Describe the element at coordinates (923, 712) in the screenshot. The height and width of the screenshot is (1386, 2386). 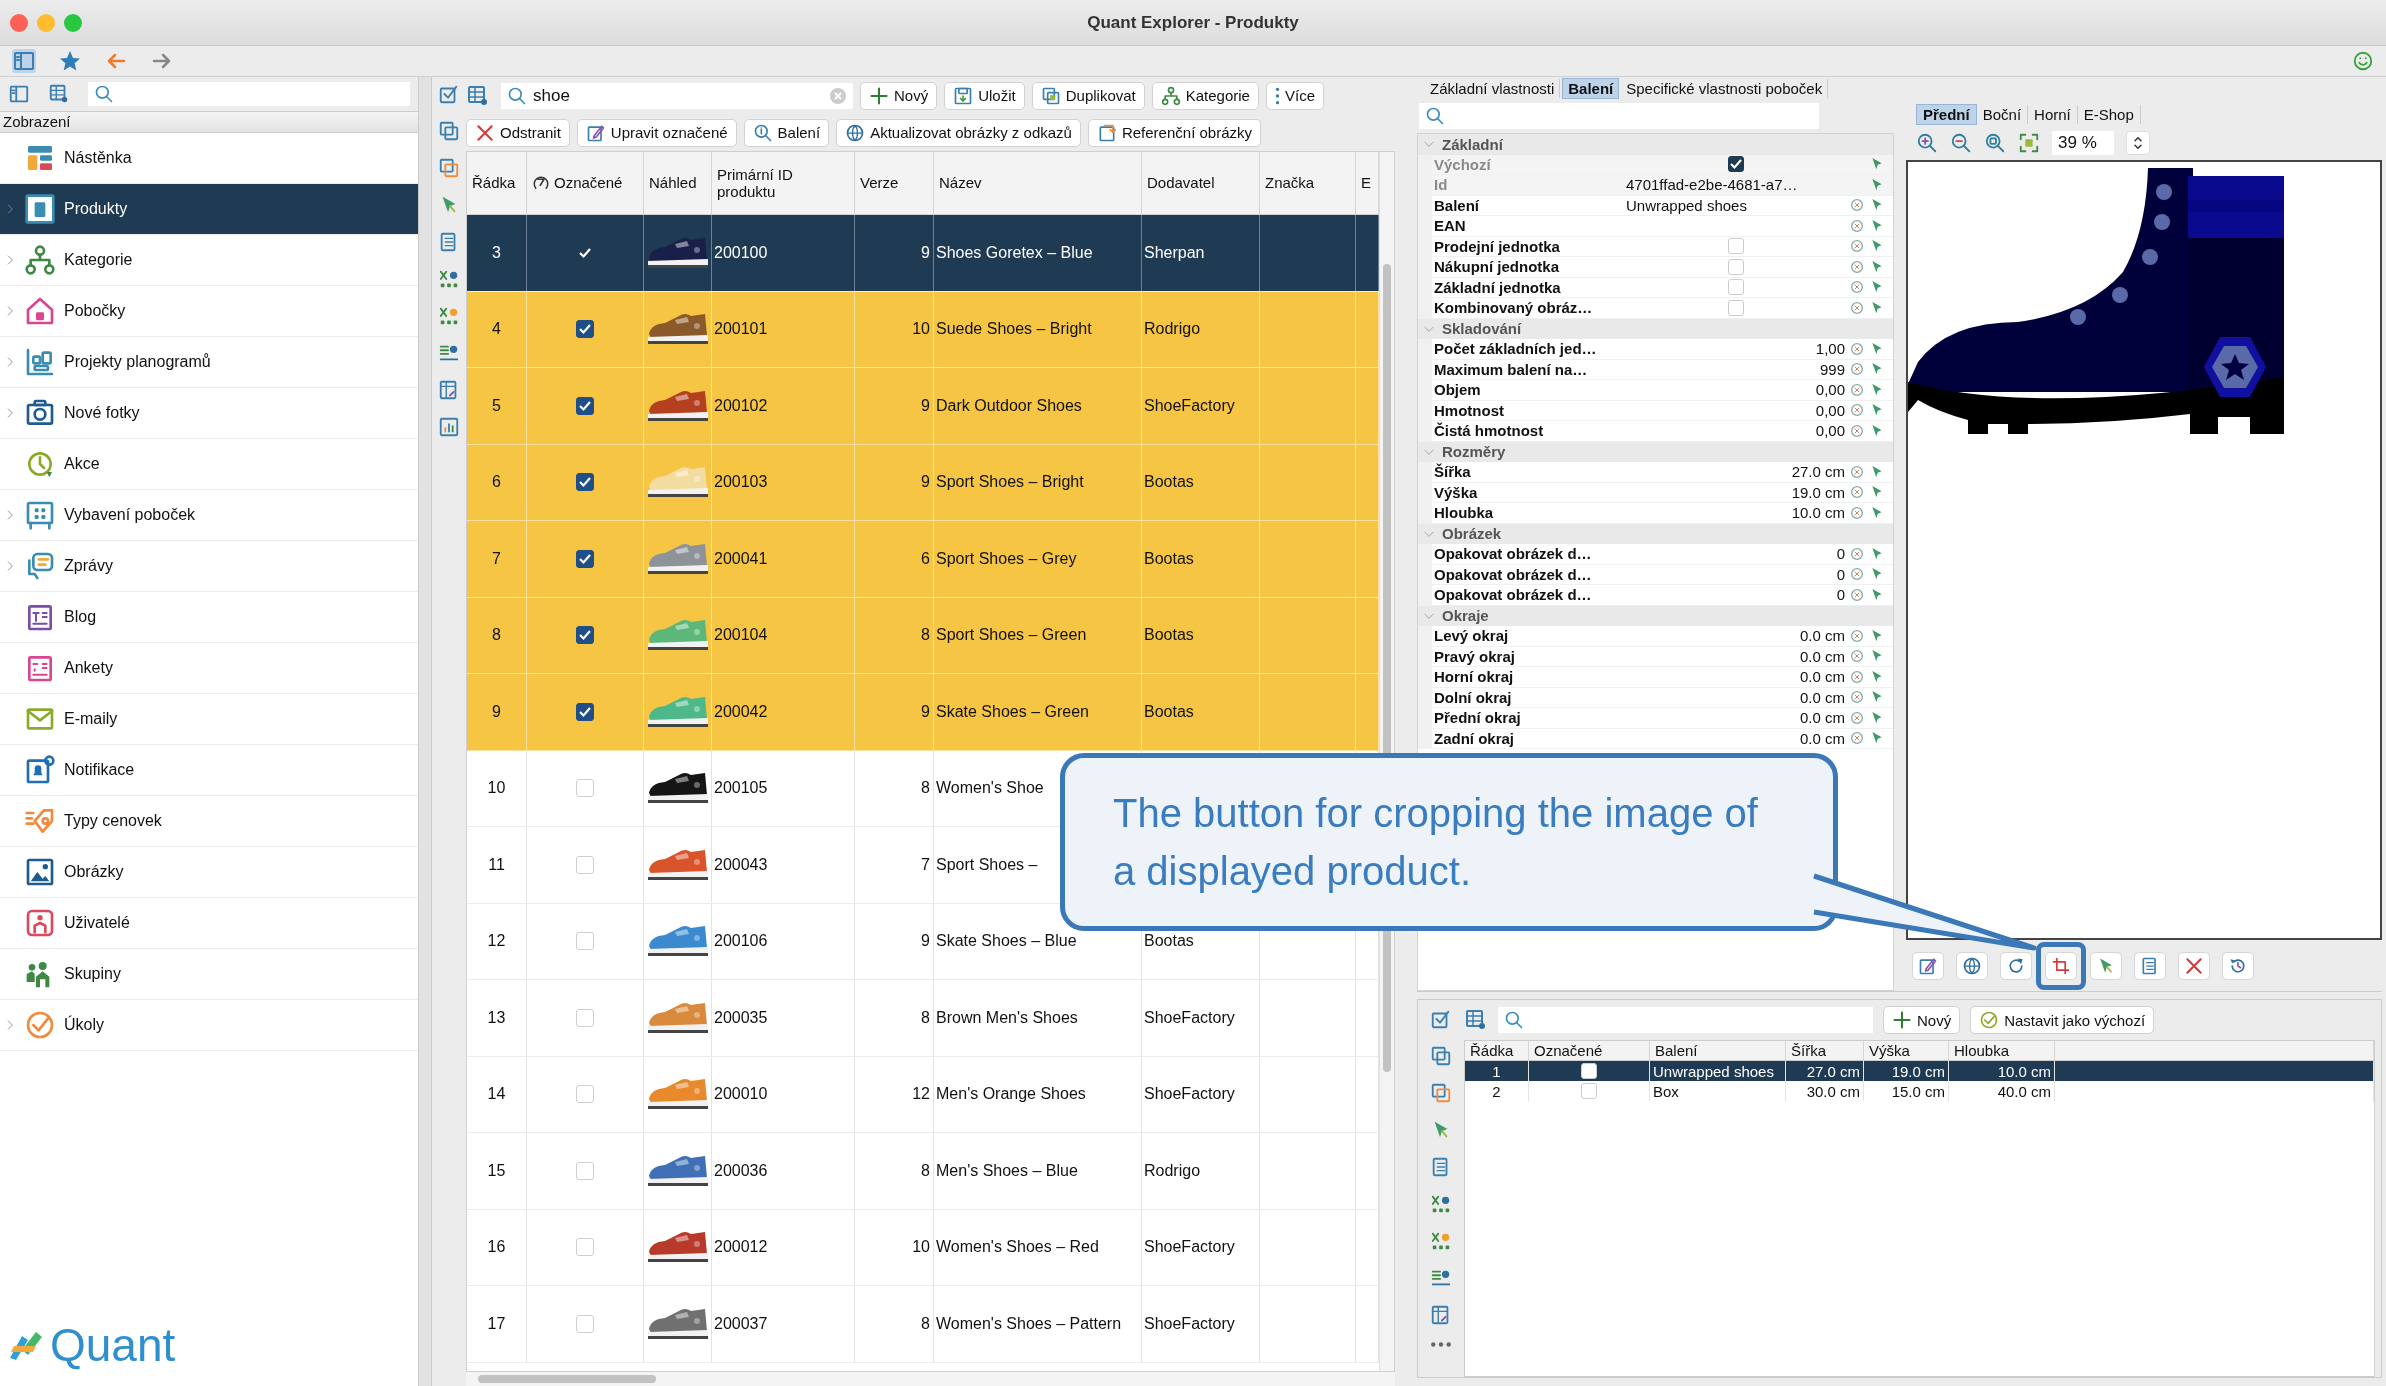
I see `table-row: 9 200042 9 Skate Shoes – Green Bootas` at that location.